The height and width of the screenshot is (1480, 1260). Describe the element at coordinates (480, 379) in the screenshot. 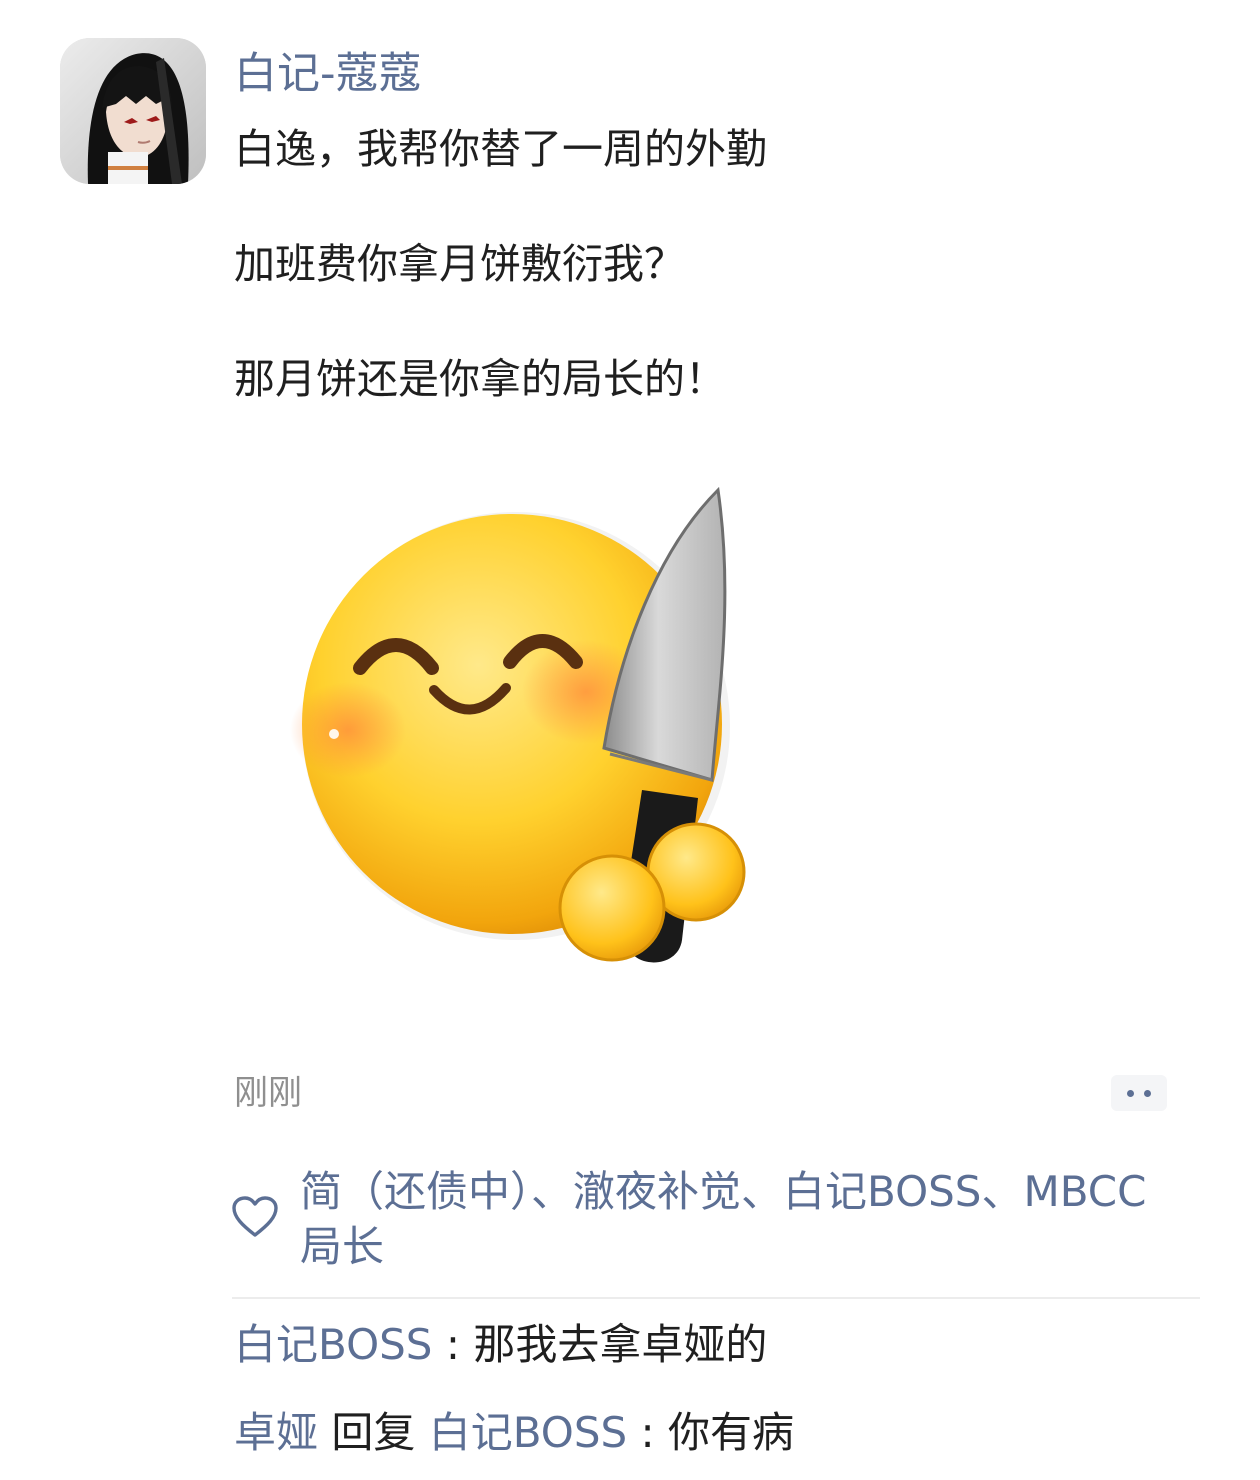

I see `post-text-line: 那月饼还是你拿的局长的！` at that location.